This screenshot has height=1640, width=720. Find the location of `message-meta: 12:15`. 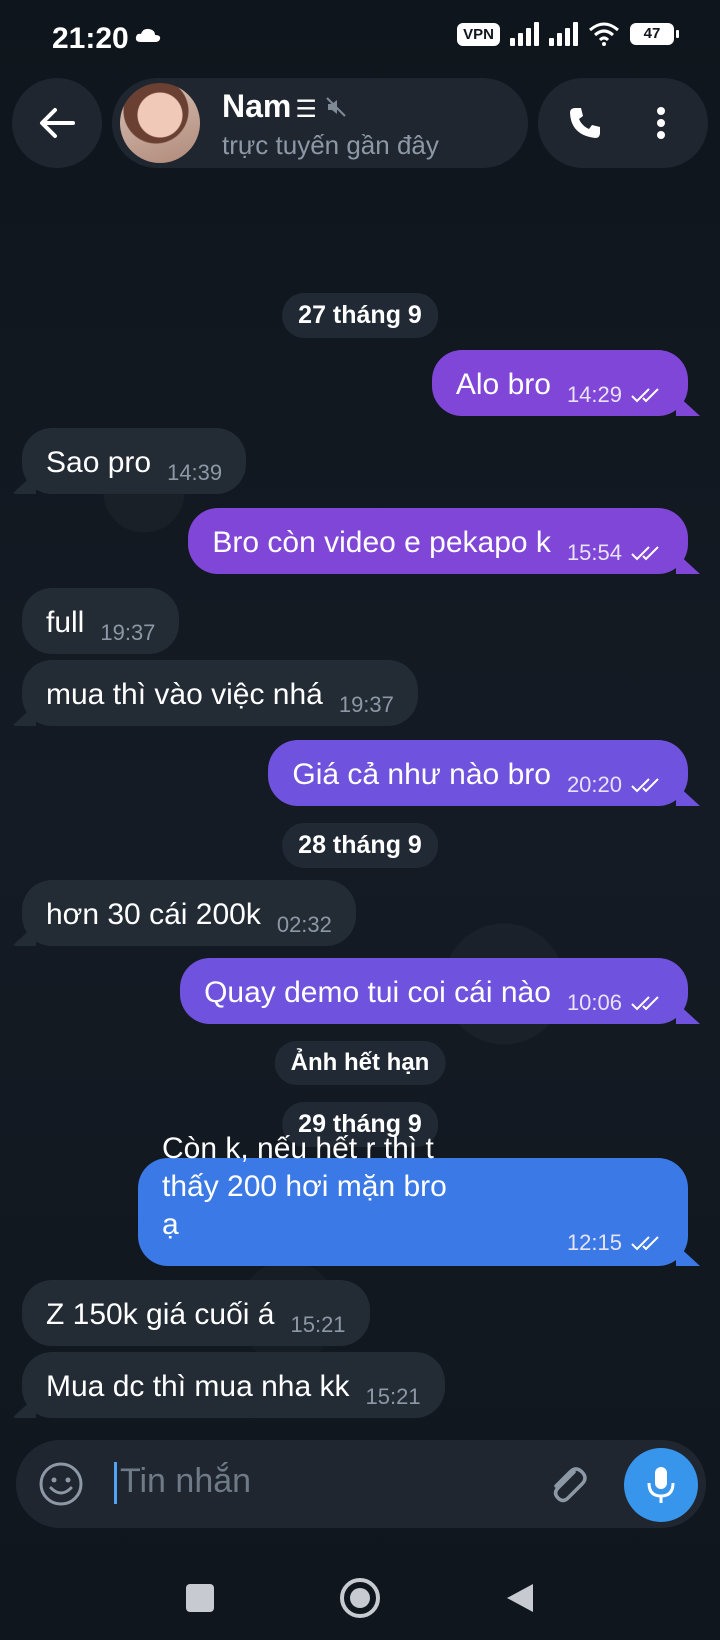

message-meta: 12:15 is located at coordinates (615, 1243).